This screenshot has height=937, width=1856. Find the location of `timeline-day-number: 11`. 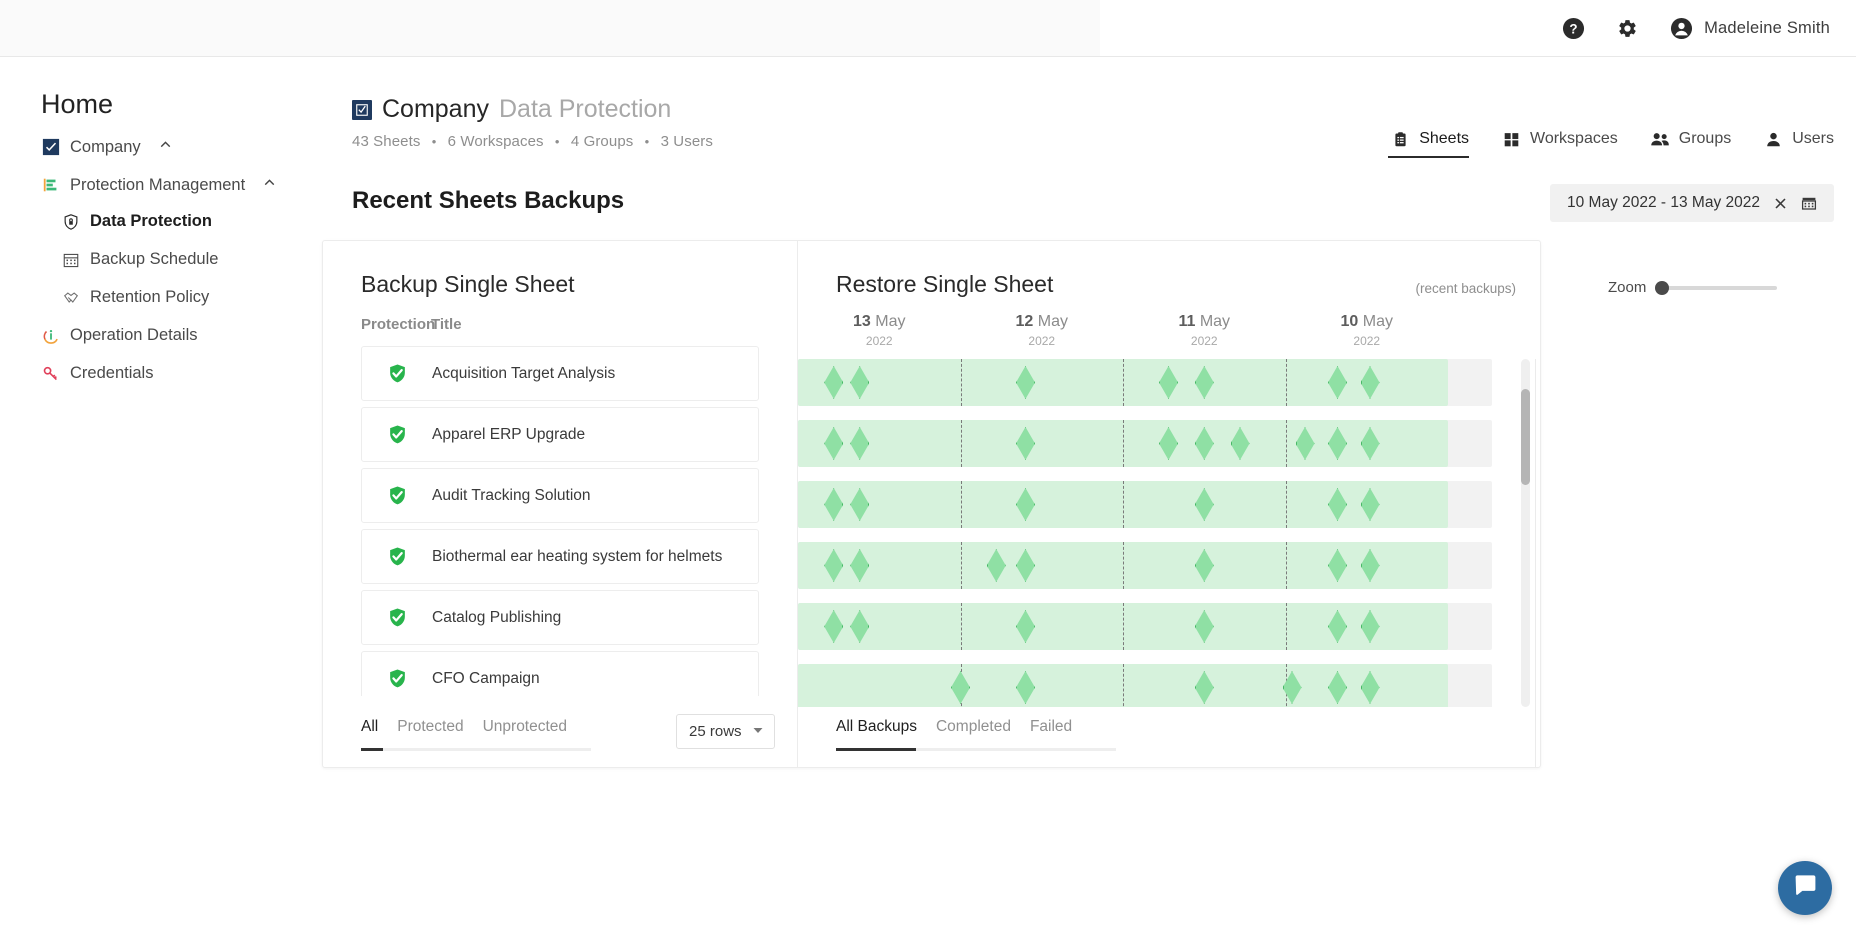

timeline-day-number: 11 is located at coordinates (1187, 321).